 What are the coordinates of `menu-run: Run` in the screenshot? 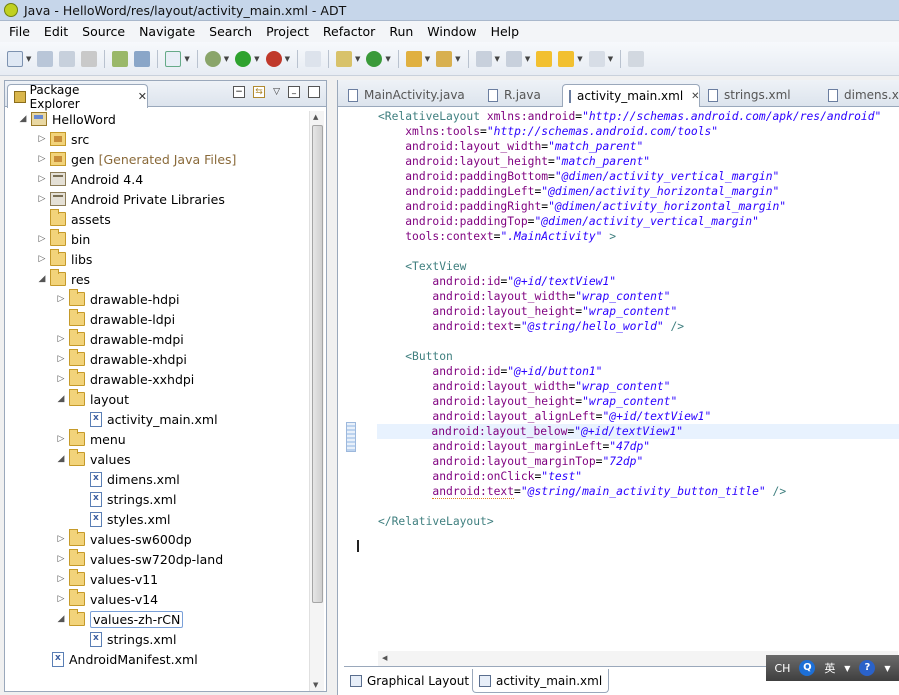 It's located at (401, 31).